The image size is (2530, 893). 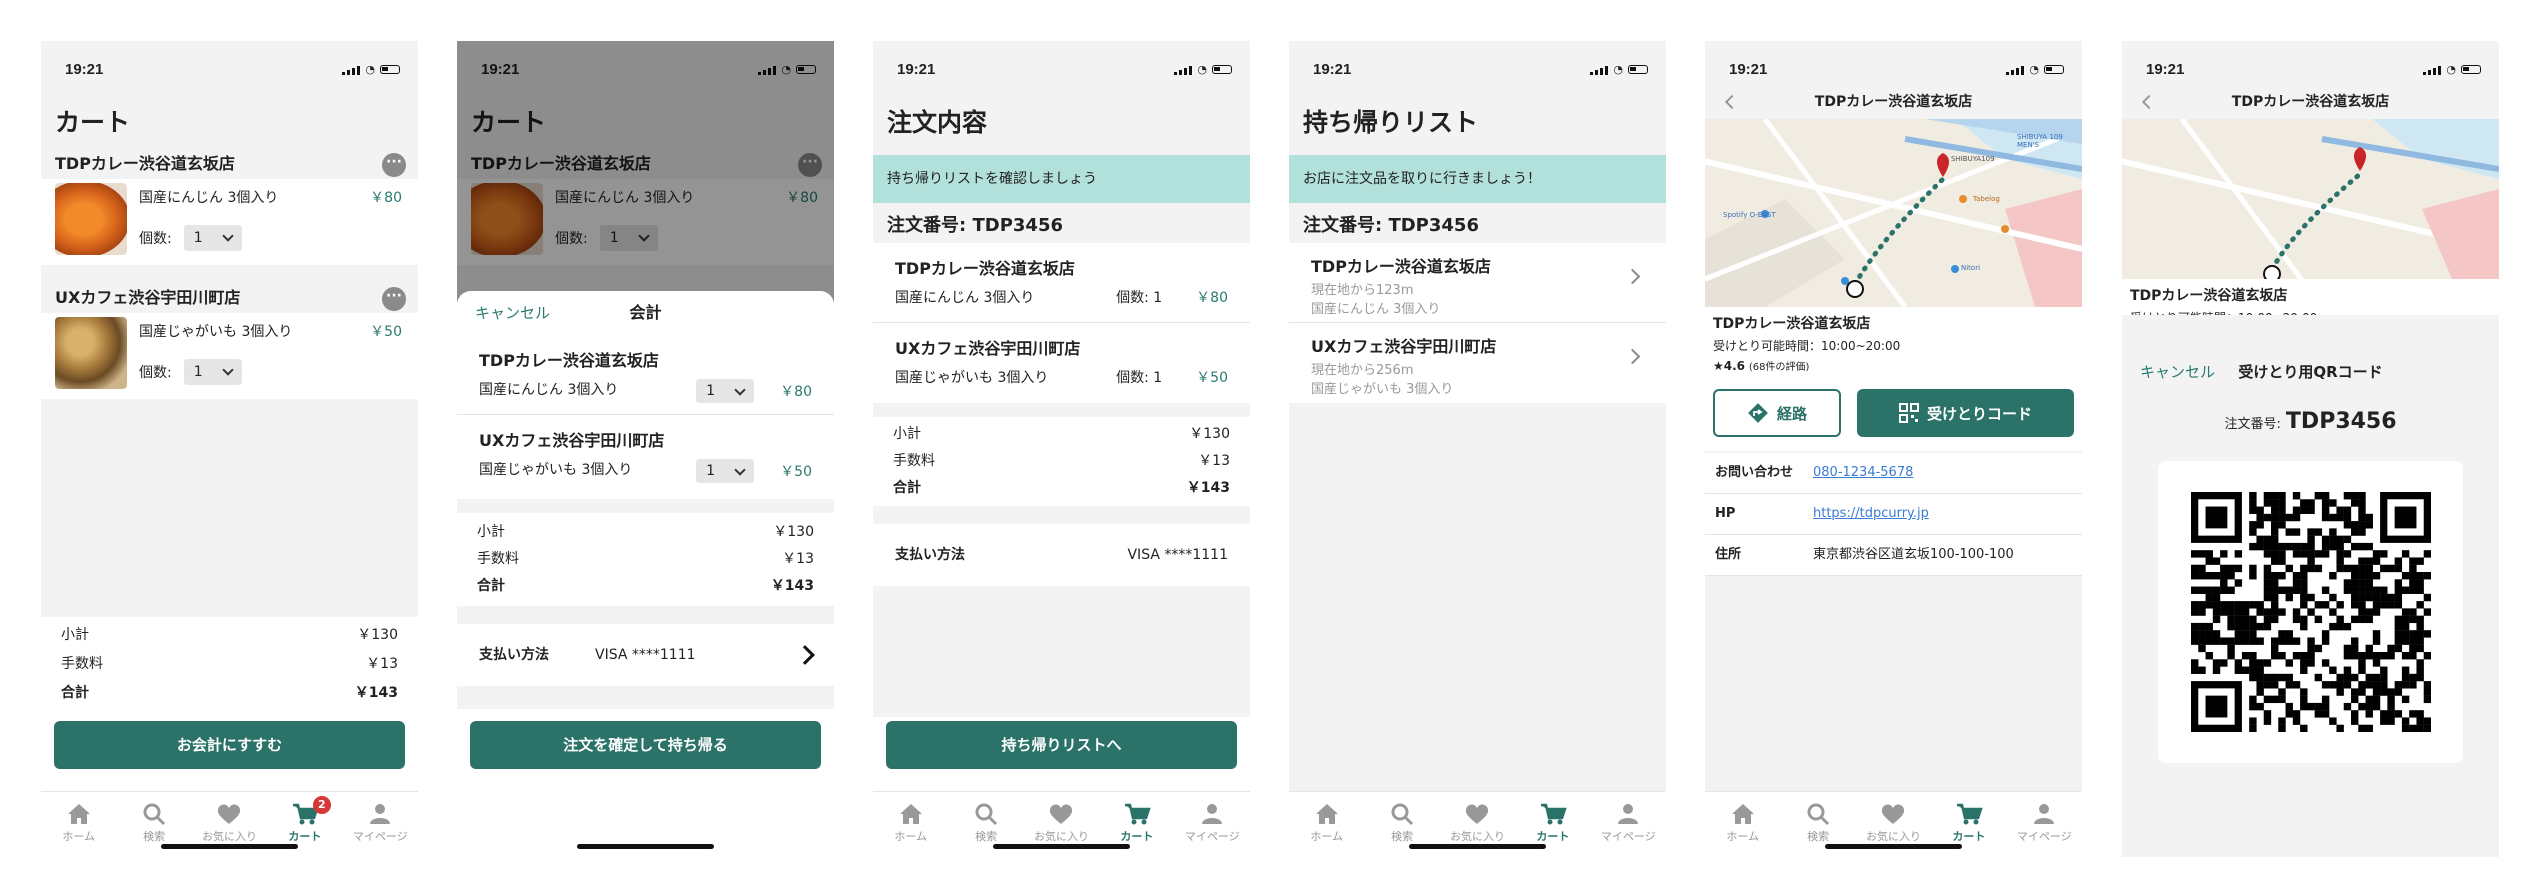 I want to click on map-graphic, so click(x=2310, y=199).